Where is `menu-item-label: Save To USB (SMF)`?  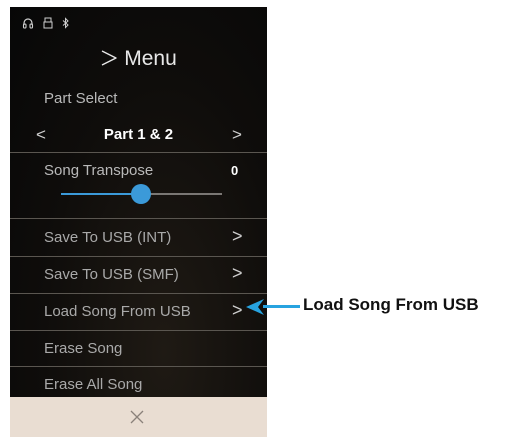 menu-item-label: Save To USB (SMF) is located at coordinates (111, 274).